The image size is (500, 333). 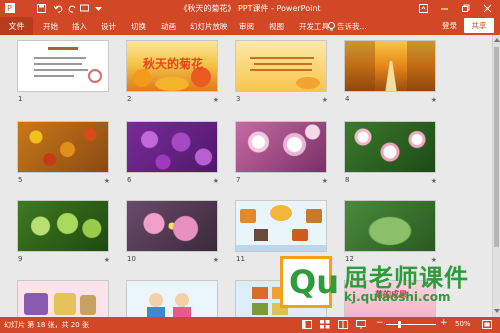 I want to click on tab-home: 开始, so click(x=50, y=26).